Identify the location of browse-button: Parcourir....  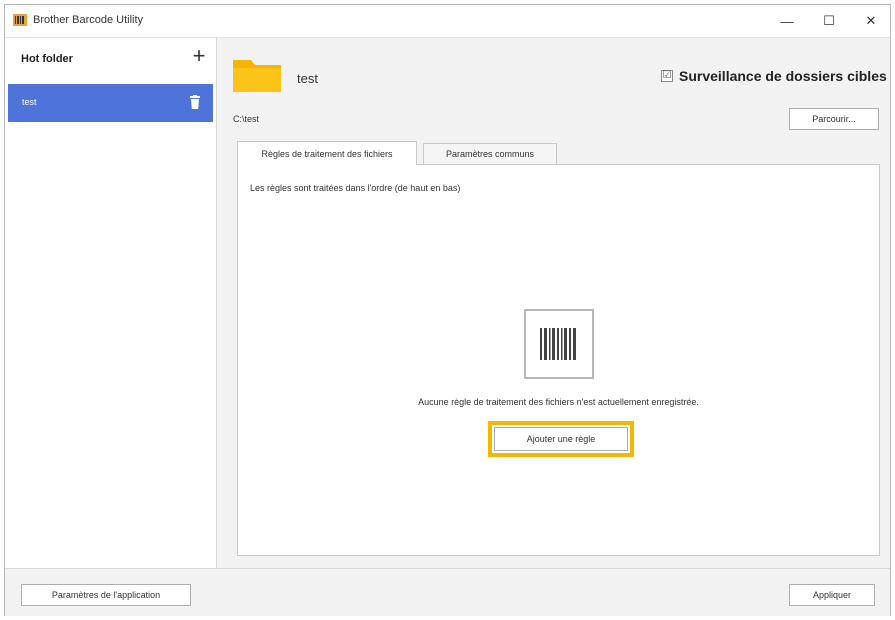
(834, 119).